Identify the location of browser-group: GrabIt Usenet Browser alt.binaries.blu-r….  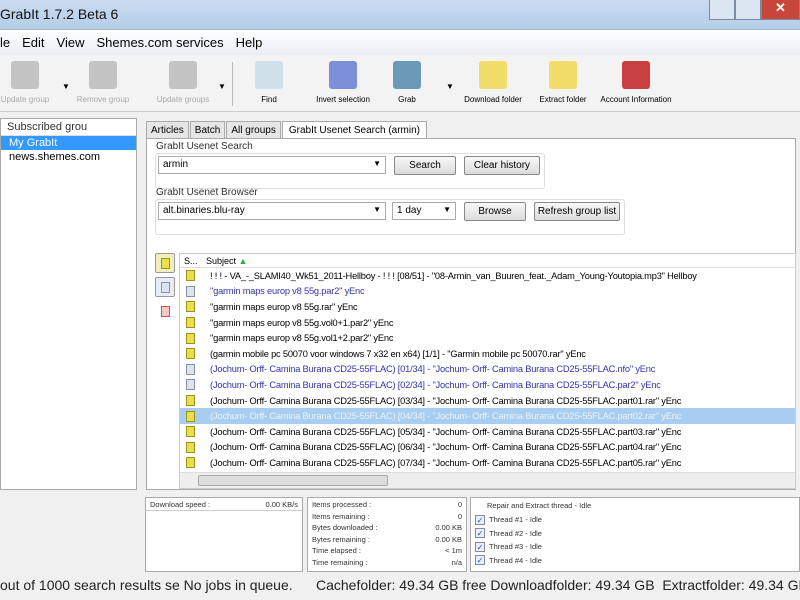
(390, 211).